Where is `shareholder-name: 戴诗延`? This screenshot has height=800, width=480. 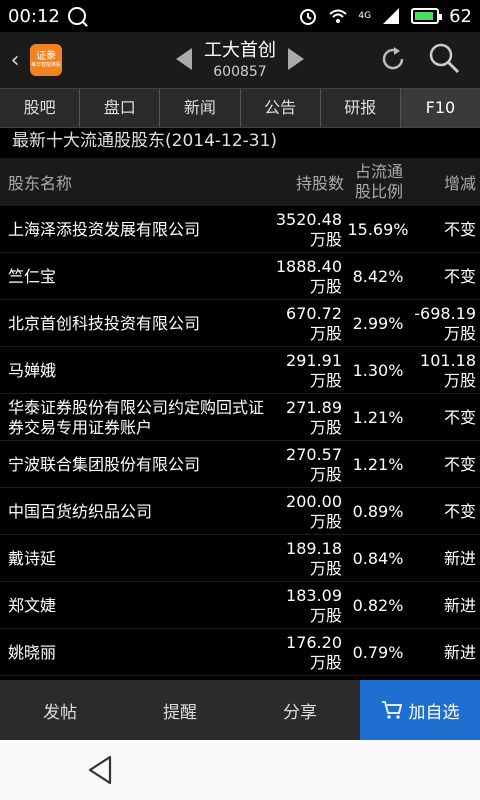
shareholder-name: 戴诗延 is located at coordinates (32, 558).